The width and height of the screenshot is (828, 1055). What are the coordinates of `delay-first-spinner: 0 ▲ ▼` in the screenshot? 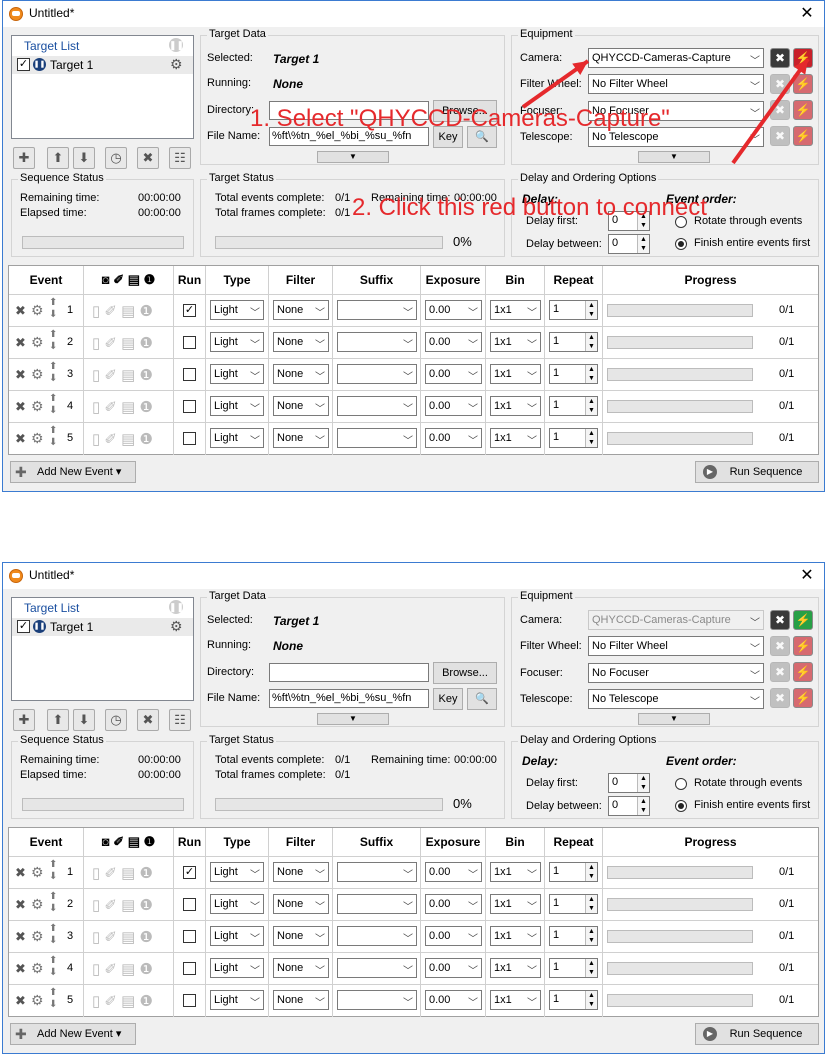 It's located at (629, 783).